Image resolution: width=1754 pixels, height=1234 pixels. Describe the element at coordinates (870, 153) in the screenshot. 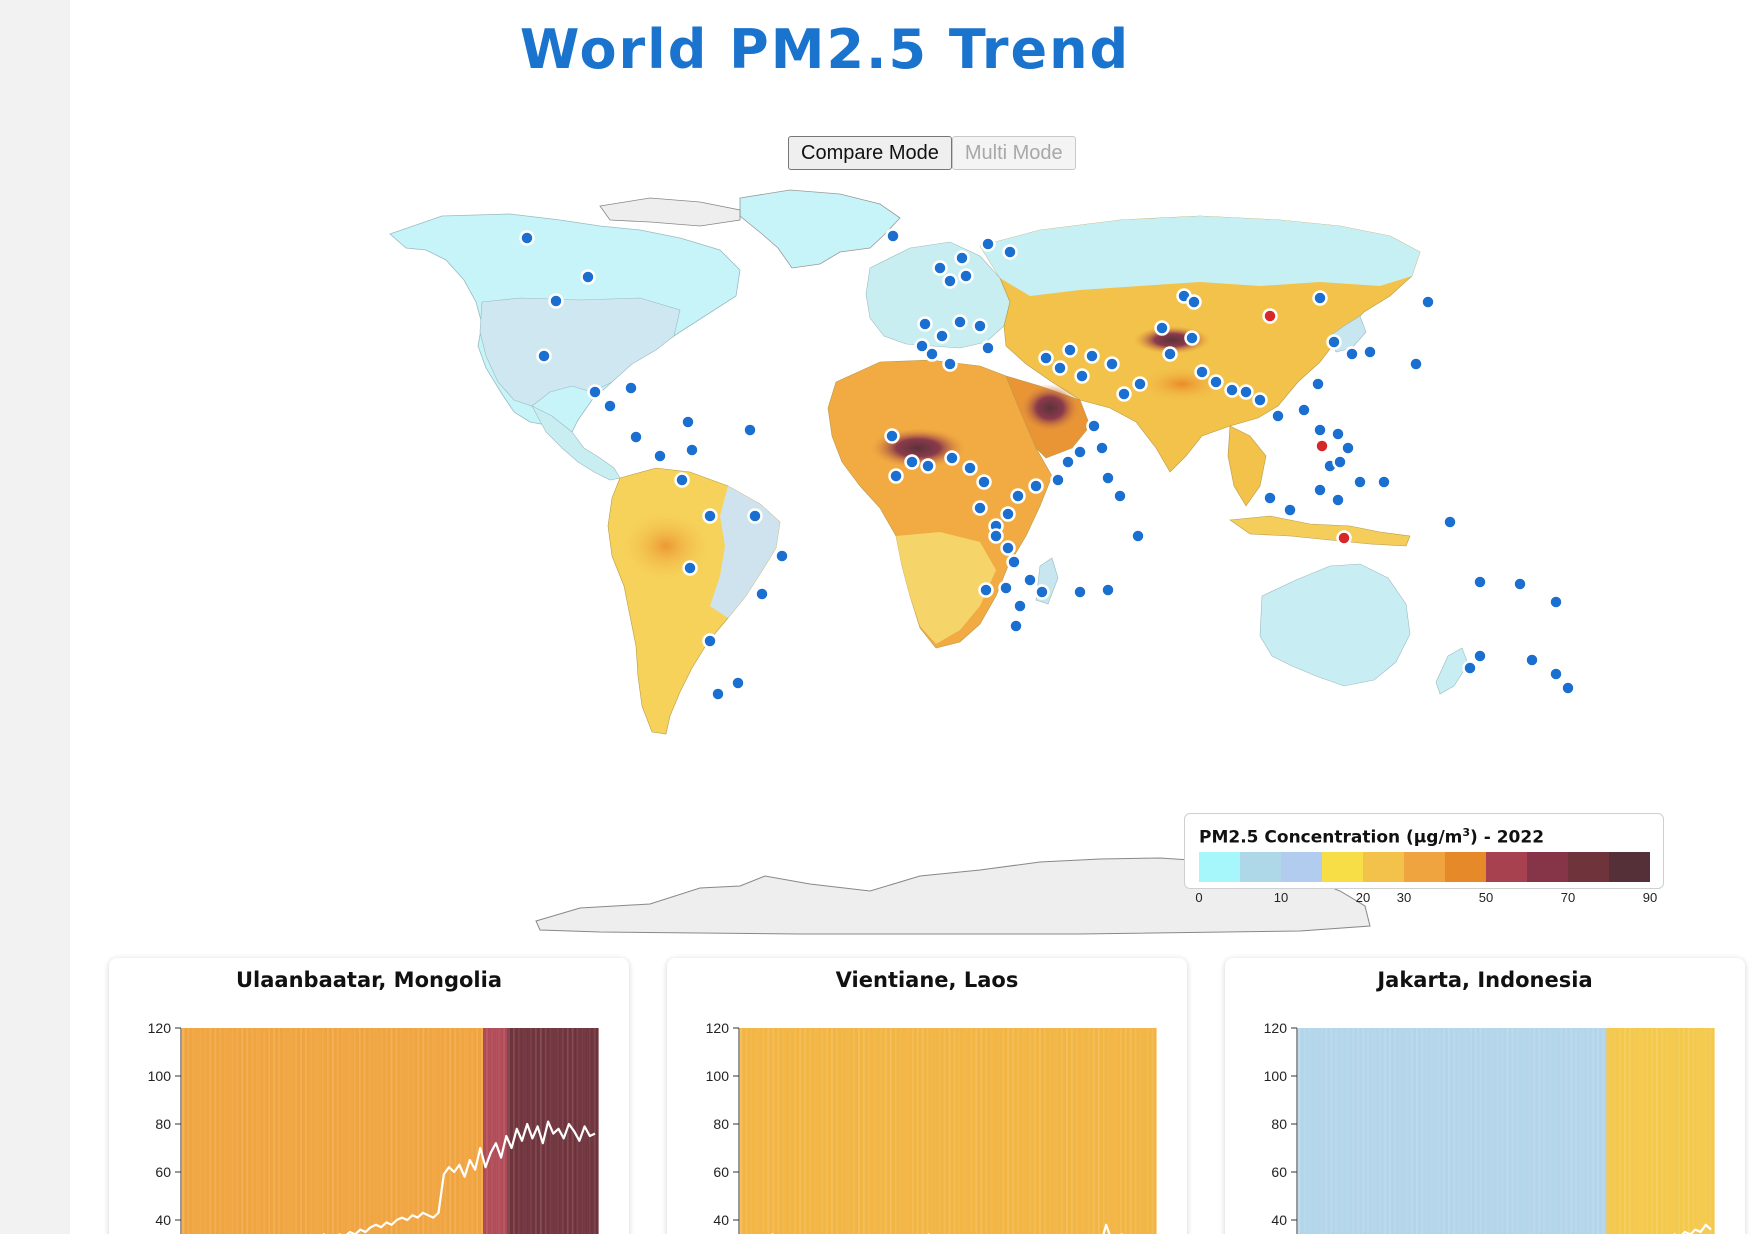

I see `compare-mode-button: Compare Mode` at that location.